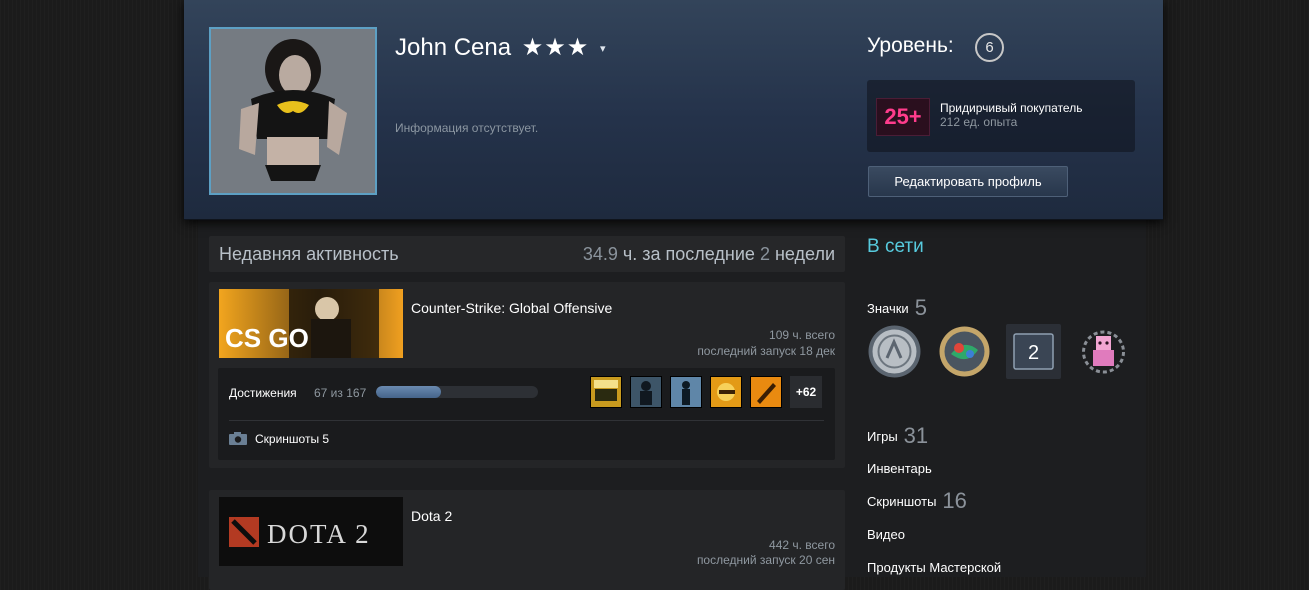 The width and height of the screenshot is (1309, 590). I want to click on recent-weeks-unit: недели, so click(804, 254).